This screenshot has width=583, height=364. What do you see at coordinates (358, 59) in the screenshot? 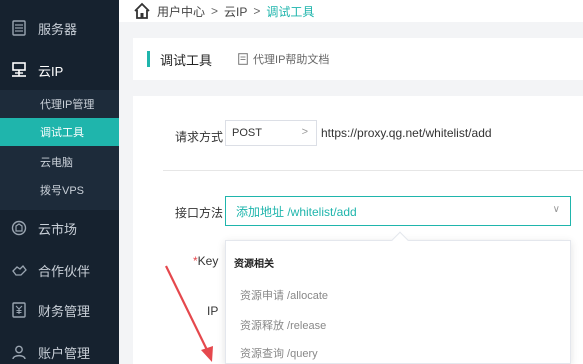
I see `page-header: 调试工具 代理IP帮助文档` at bounding box center [358, 59].